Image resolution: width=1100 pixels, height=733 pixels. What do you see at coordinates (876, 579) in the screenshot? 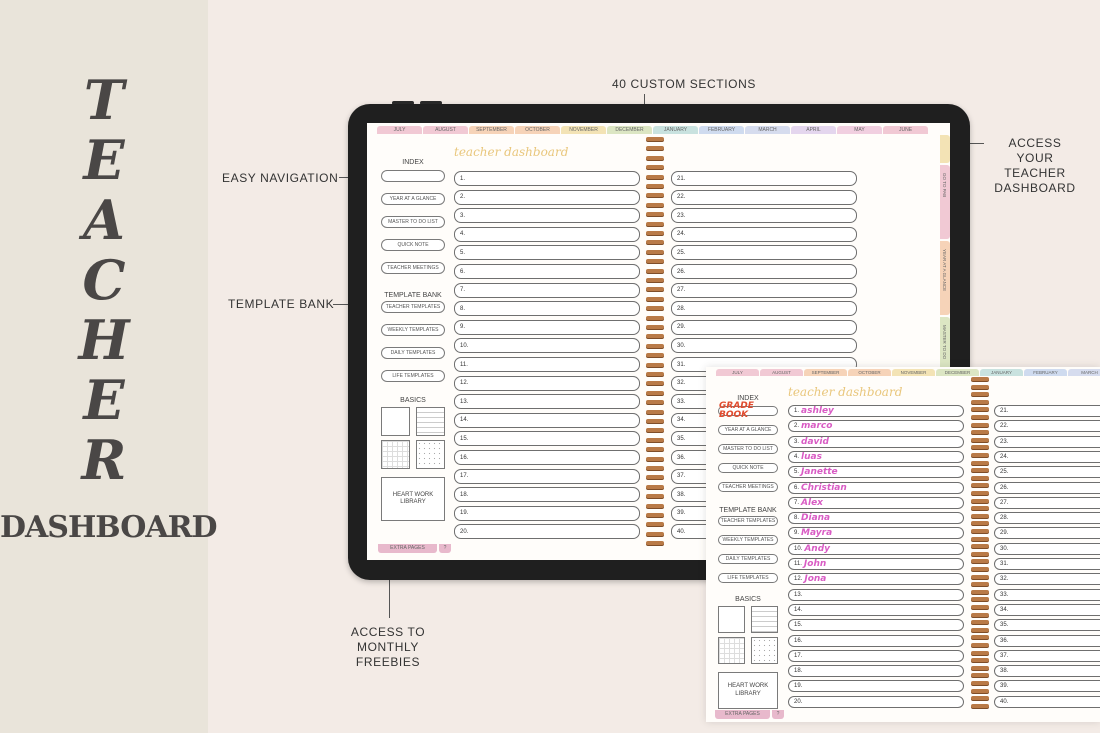
I see `section-row: 12. Jona` at bounding box center [876, 579].